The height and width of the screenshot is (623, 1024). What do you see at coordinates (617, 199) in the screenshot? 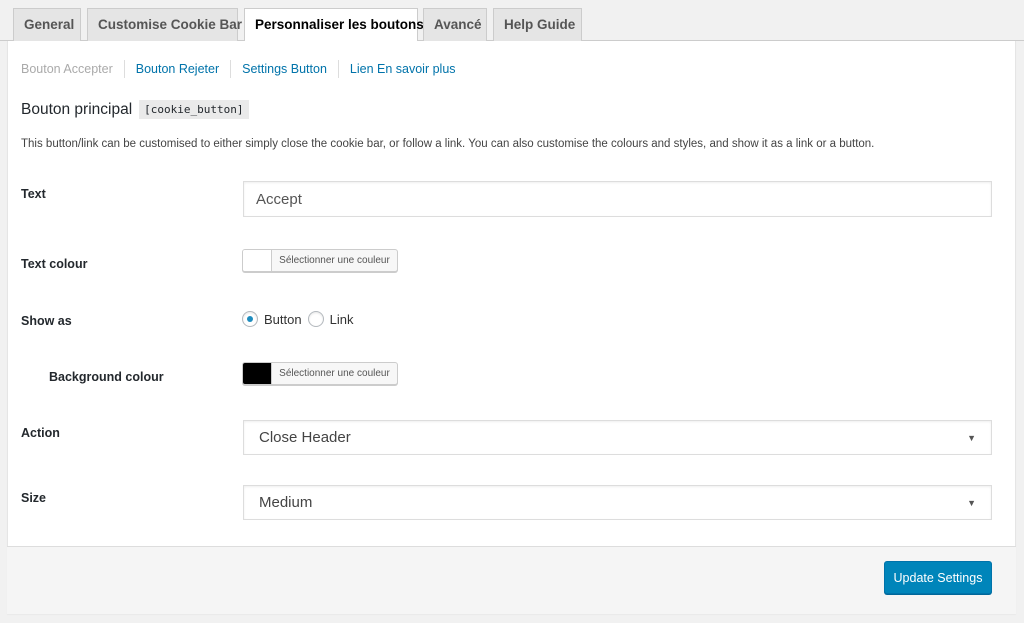
I see `text-input` at bounding box center [617, 199].